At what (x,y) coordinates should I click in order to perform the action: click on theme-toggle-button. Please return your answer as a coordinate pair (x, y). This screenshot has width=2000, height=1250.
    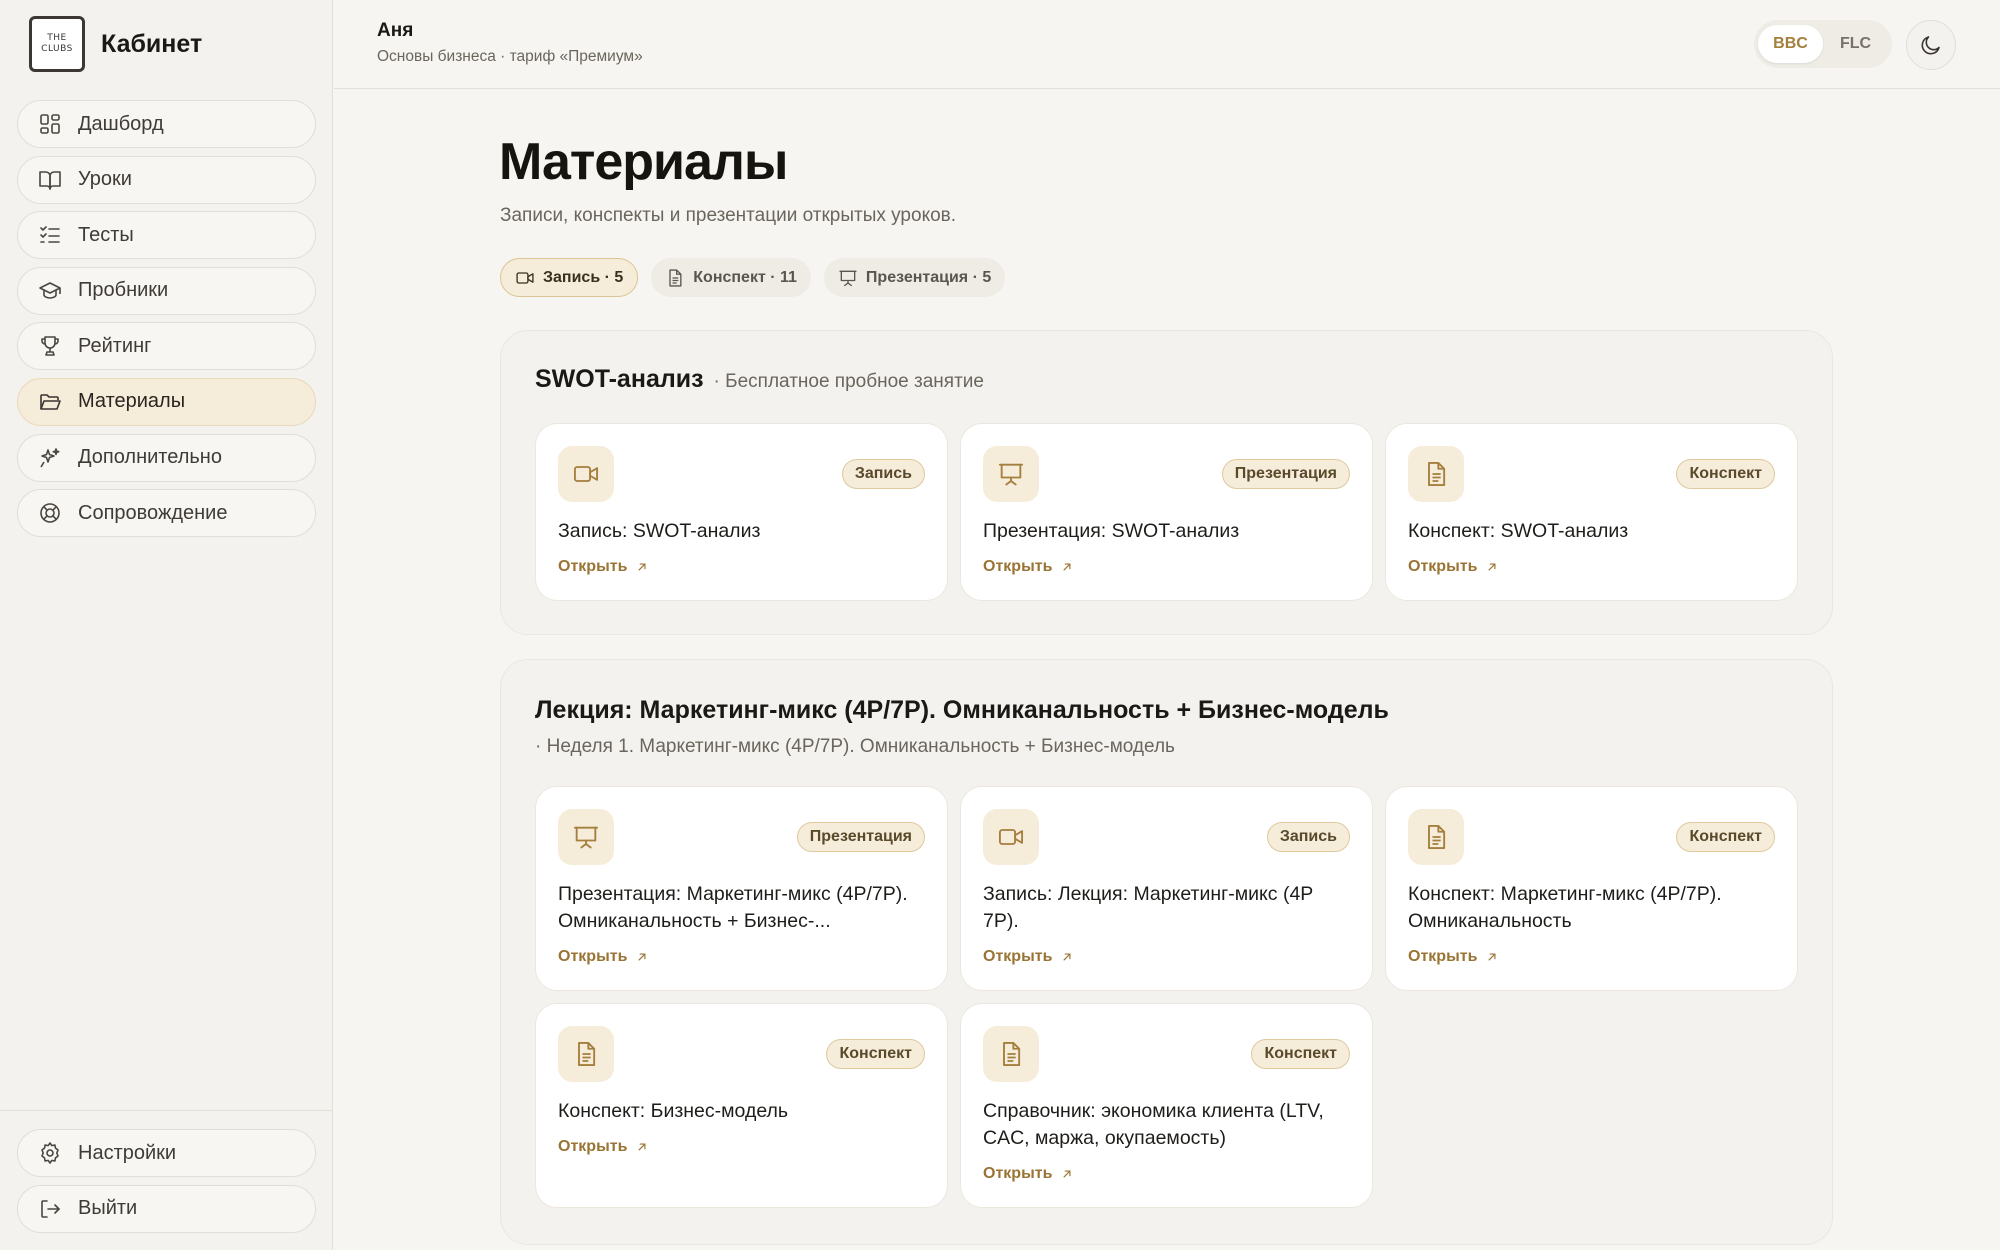
    Looking at the image, I should click on (1931, 45).